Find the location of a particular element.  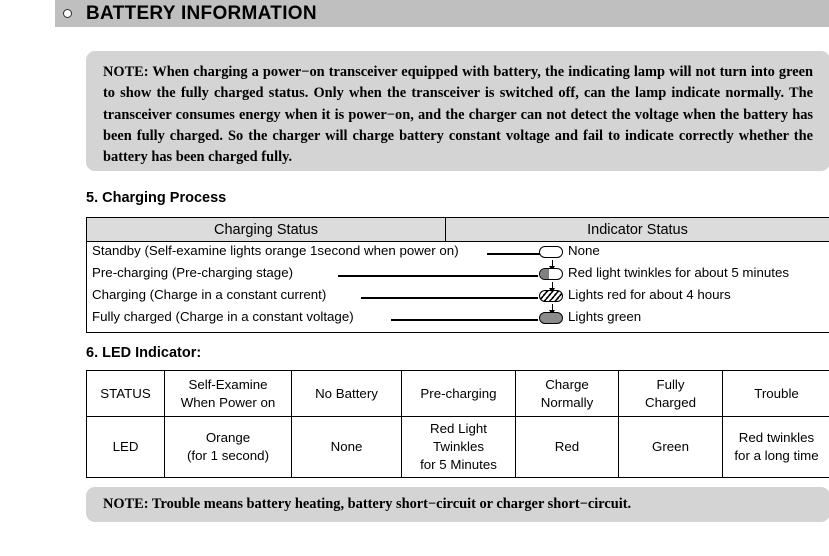

charging-table-header-row: Charging Status Indicator Status is located at coordinates (458, 230).